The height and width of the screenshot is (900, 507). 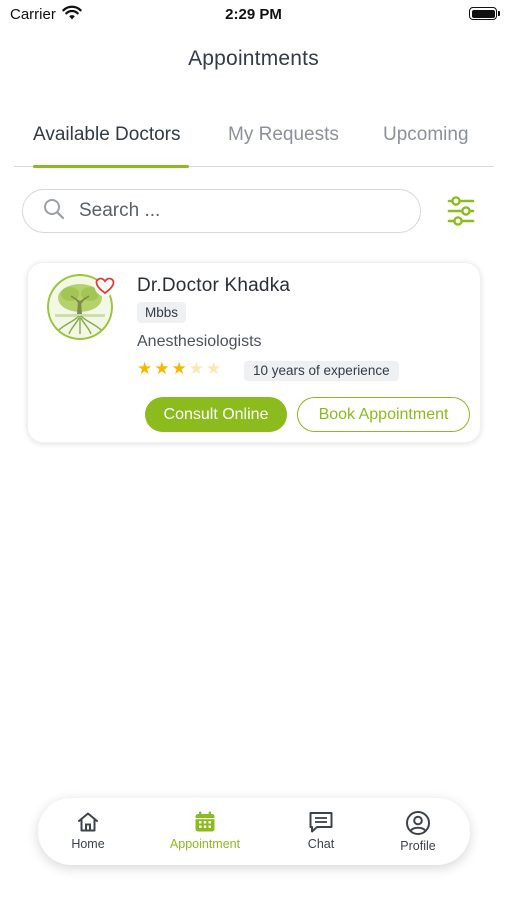 I want to click on book-appointment-button: Book Appointment, so click(x=383, y=414).